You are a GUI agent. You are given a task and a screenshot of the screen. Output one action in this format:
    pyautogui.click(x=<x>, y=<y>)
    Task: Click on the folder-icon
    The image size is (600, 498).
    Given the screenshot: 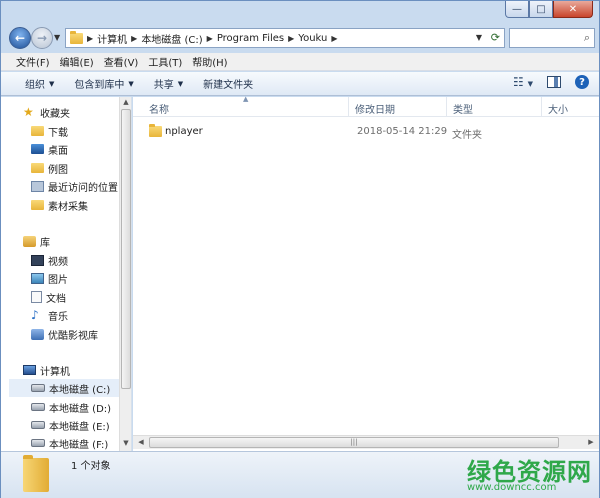 What is the action you would take?
    pyautogui.click(x=37, y=205)
    